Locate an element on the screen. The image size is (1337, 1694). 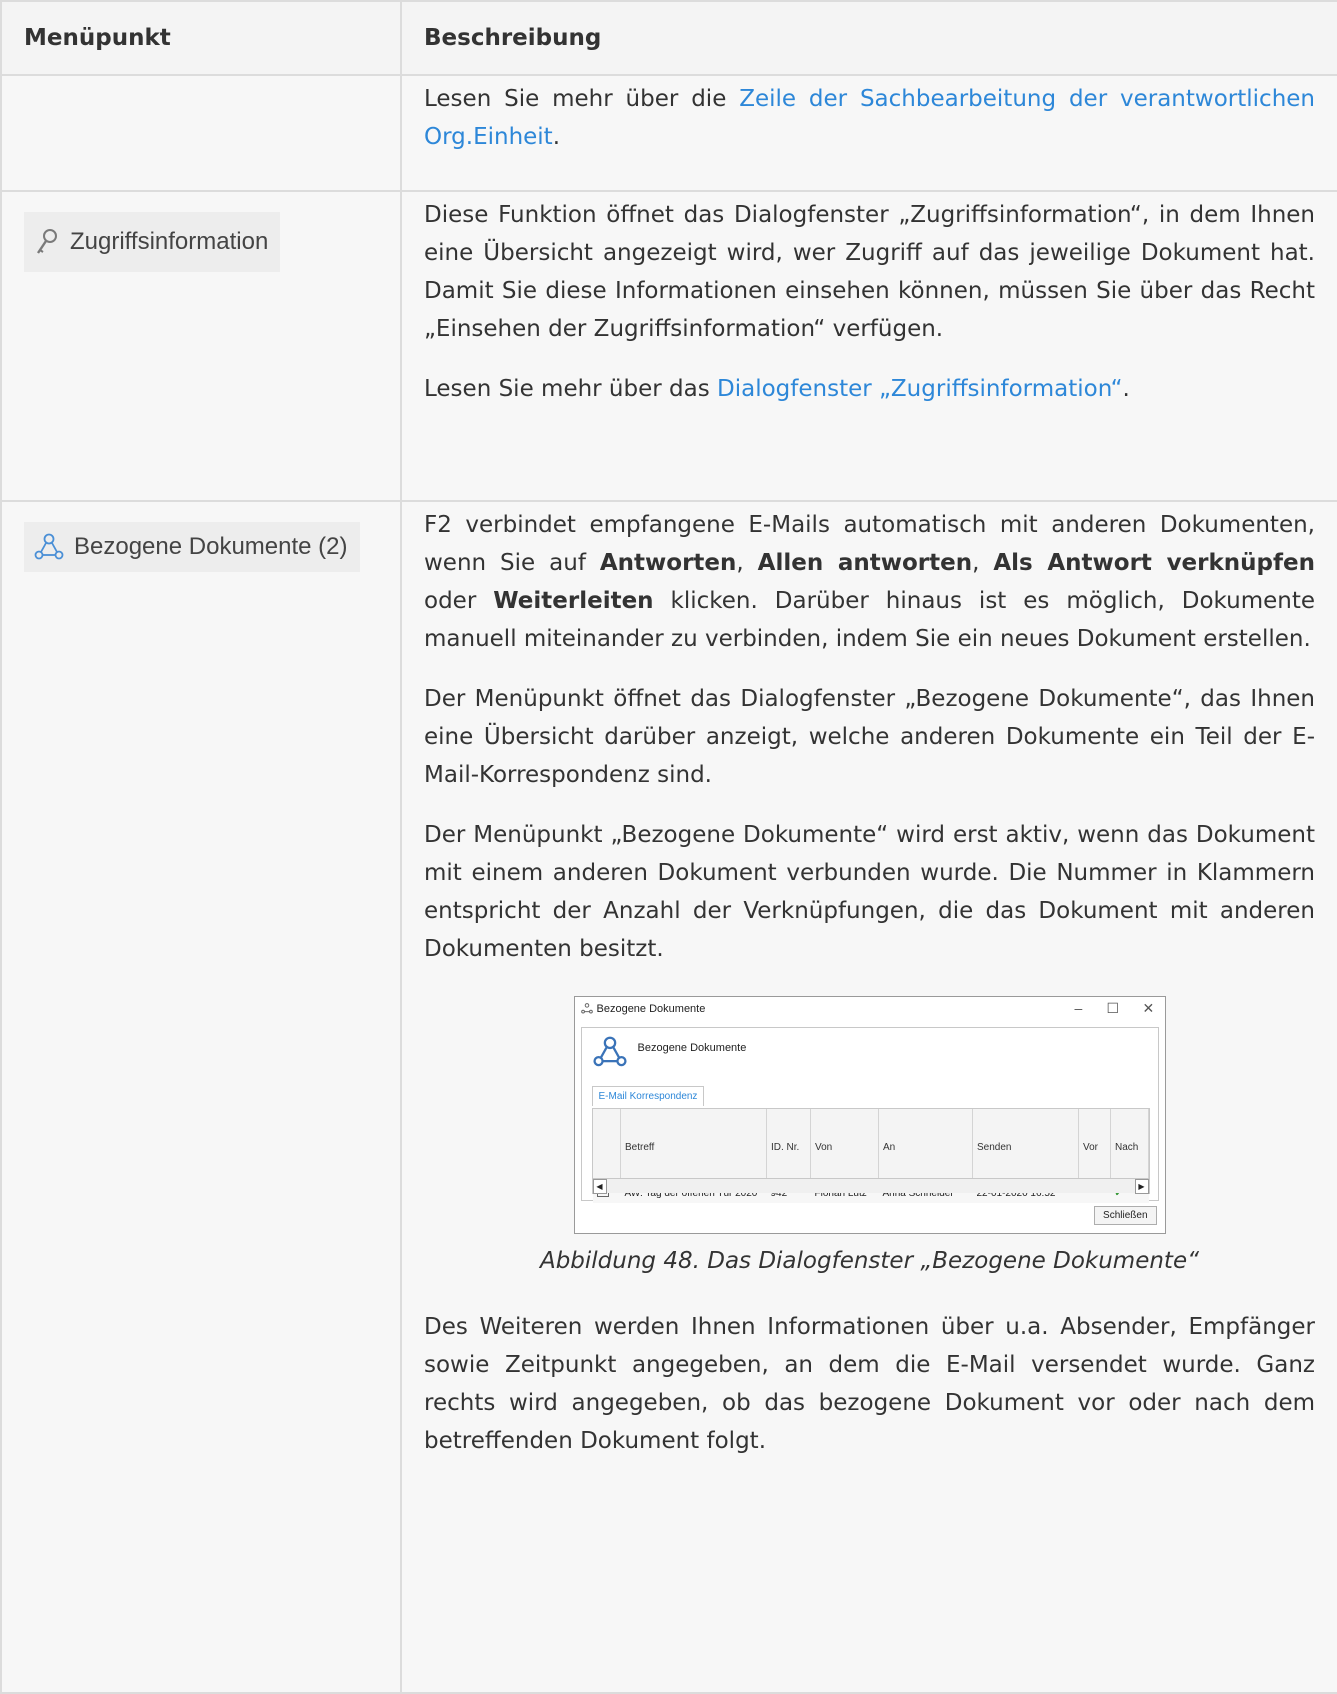
dialog-titlebar: Bezogene Dokumente – ☐ ✕ is located at coordinates (870, 1009).